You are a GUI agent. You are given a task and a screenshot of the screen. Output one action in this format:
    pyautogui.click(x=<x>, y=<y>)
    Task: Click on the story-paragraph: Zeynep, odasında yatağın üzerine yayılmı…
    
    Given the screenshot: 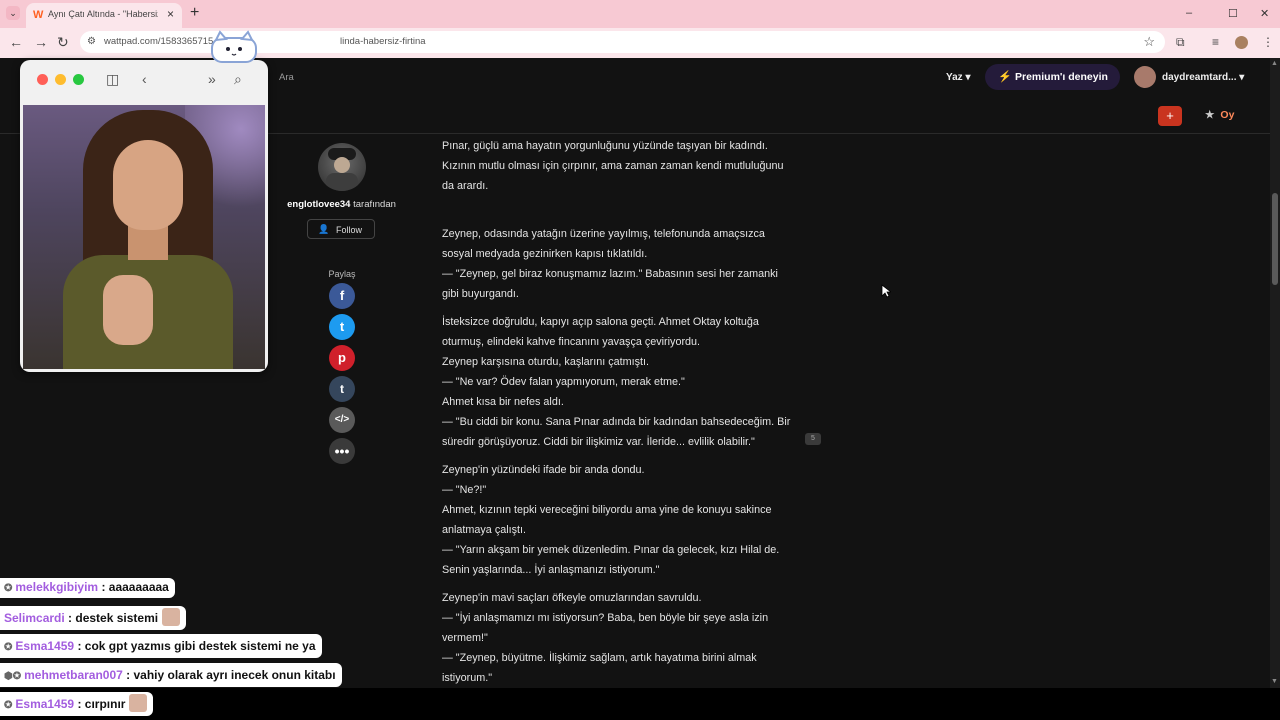 What is the action you would take?
    pyautogui.click(x=627, y=264)
    